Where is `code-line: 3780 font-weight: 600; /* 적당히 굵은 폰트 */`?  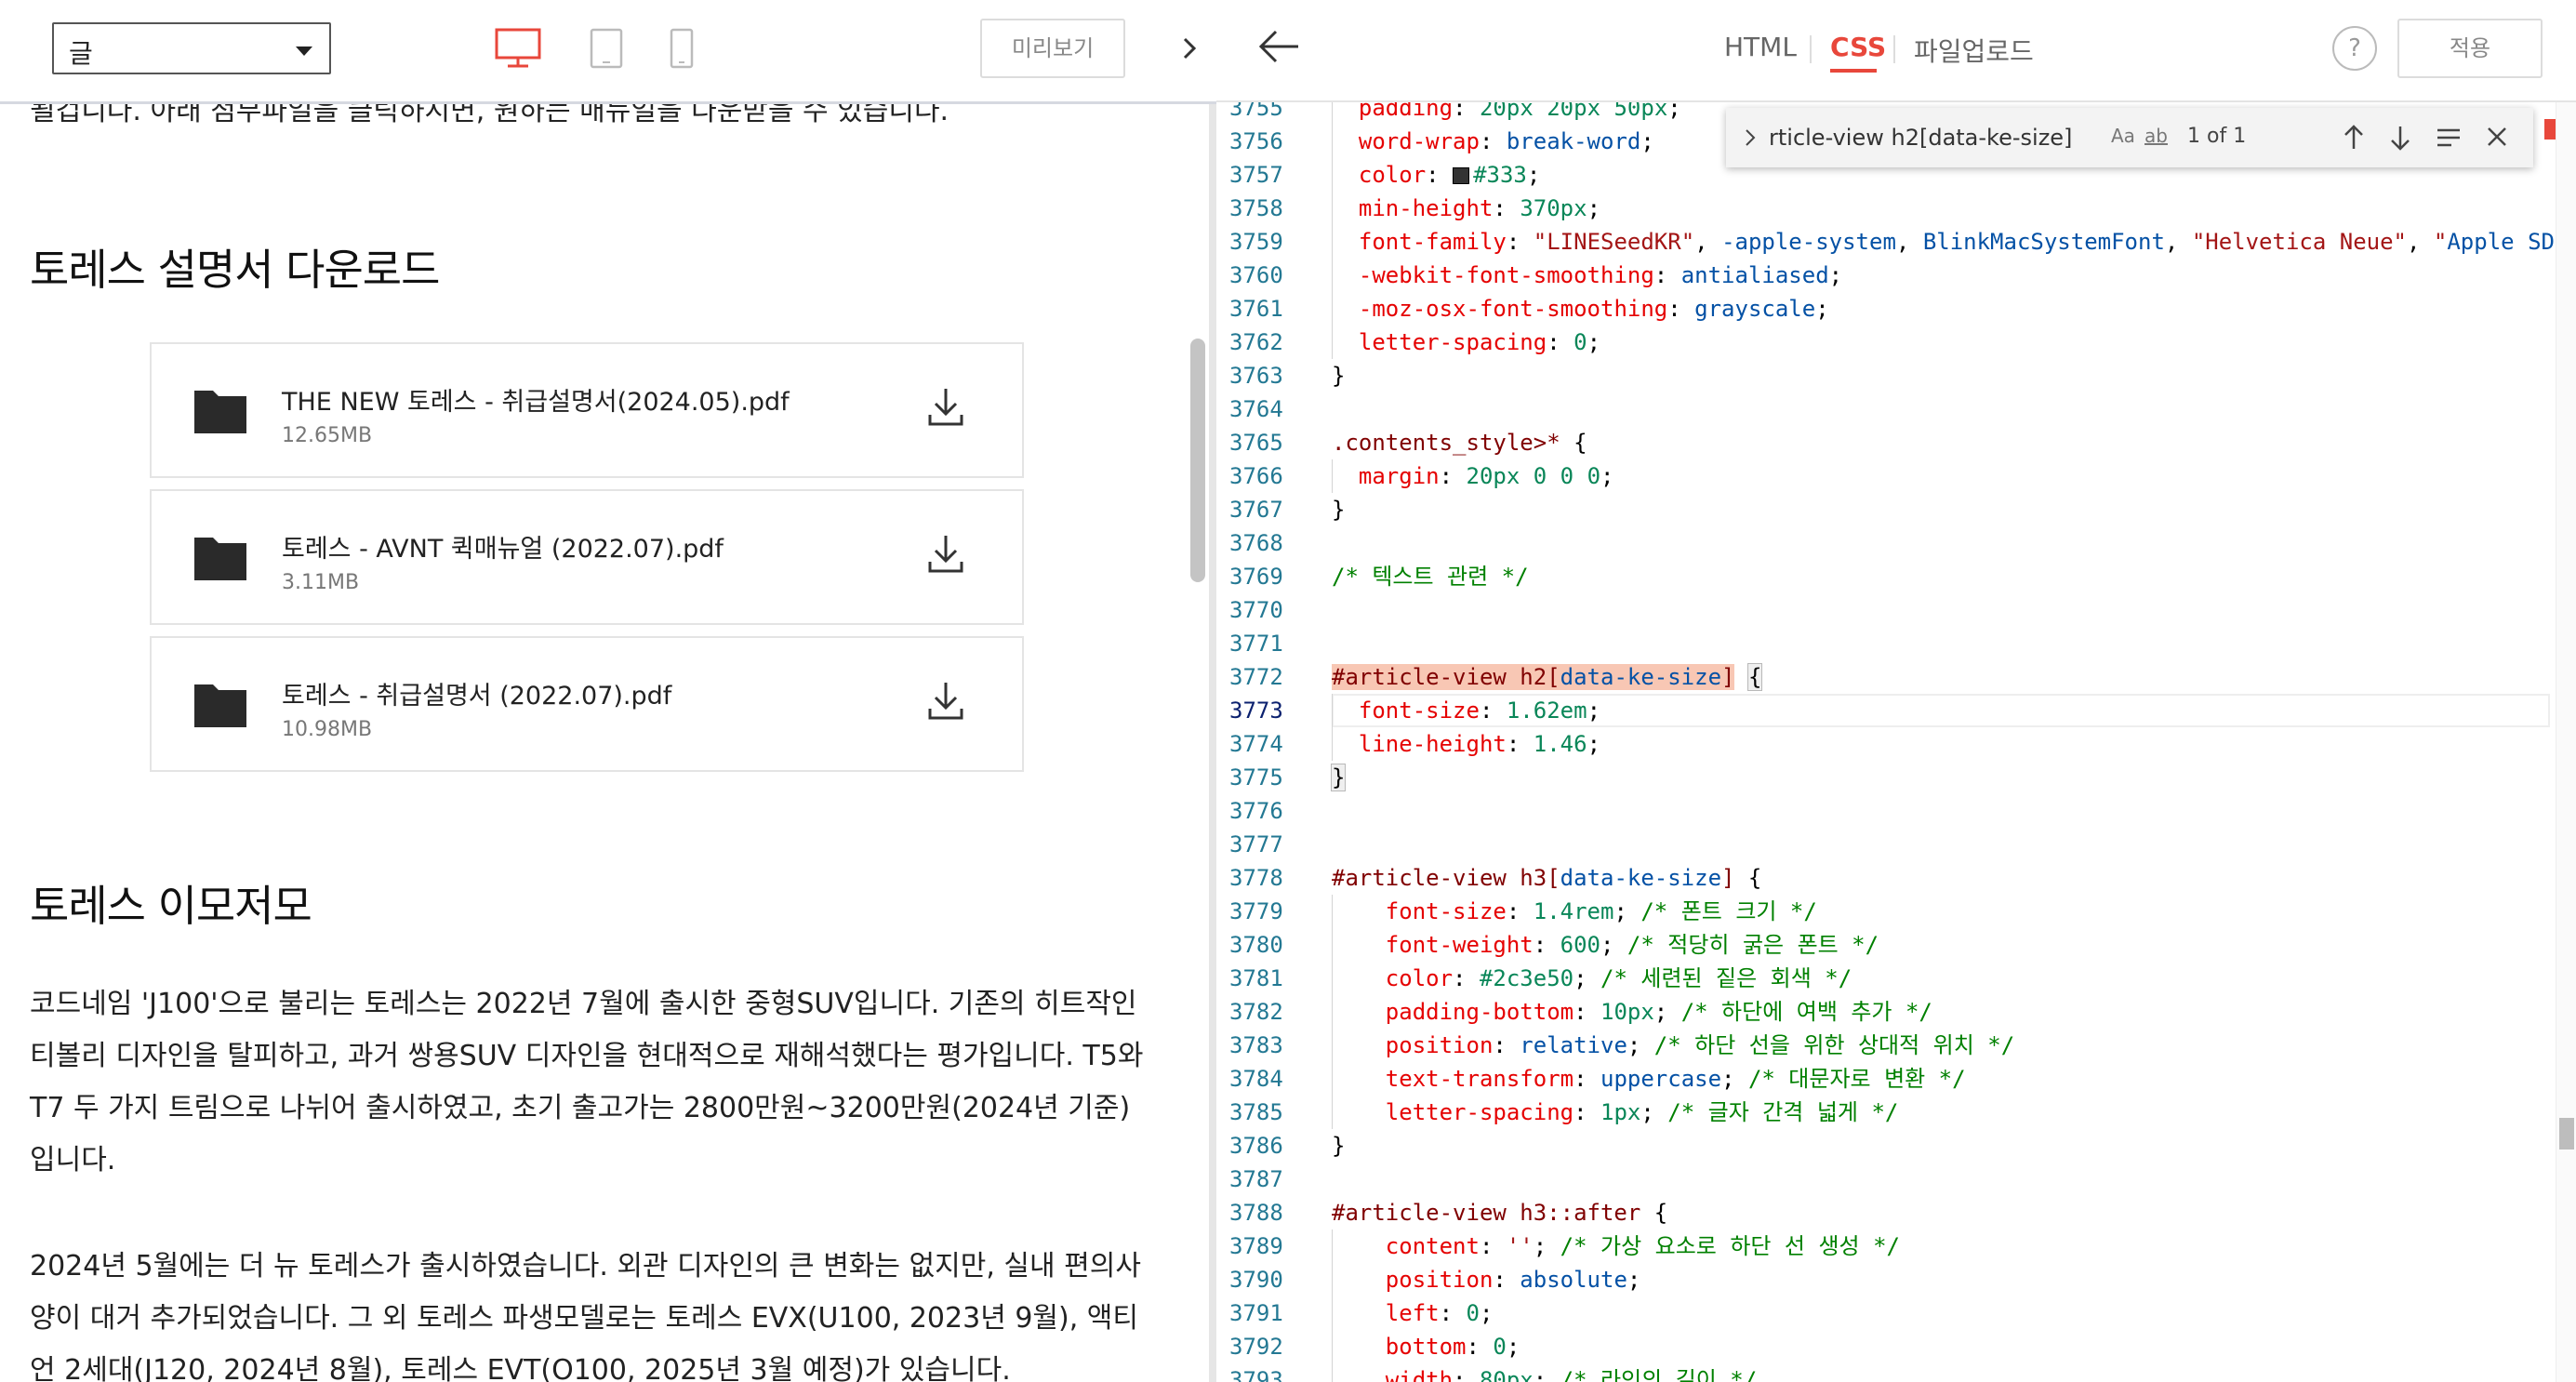
code-line: 3780 font-weight: 600; /* 적당히 굵은 폰트 */ is located at coordinates (1886, 945).